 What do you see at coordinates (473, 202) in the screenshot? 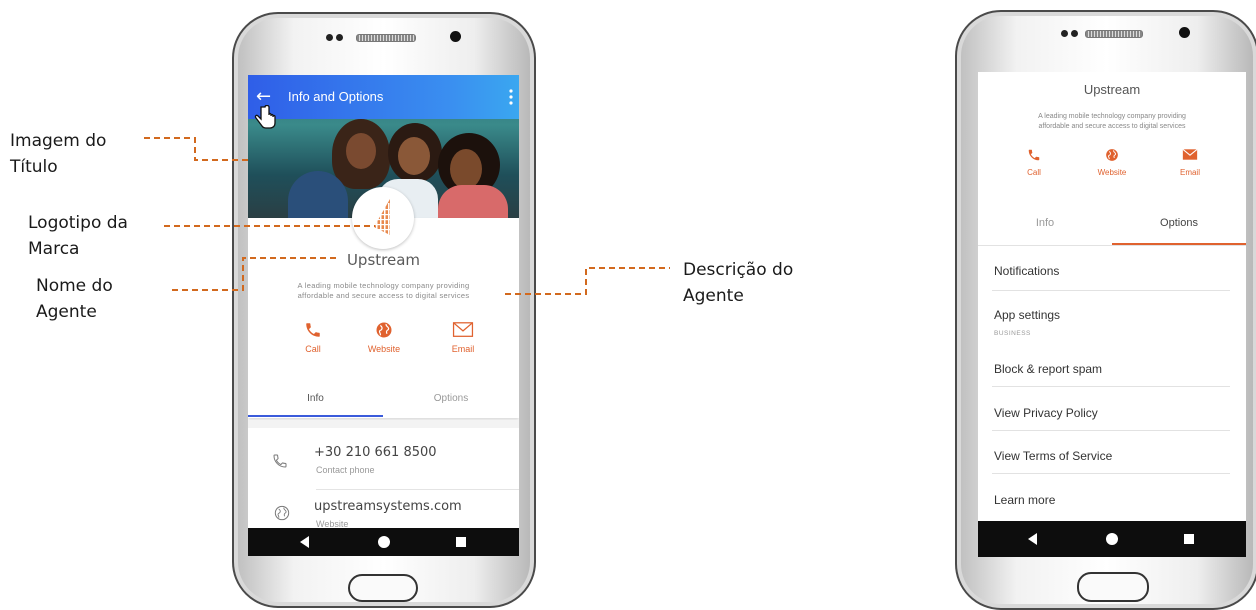
I see `photo-shirt` at bounding box center [473, 202].